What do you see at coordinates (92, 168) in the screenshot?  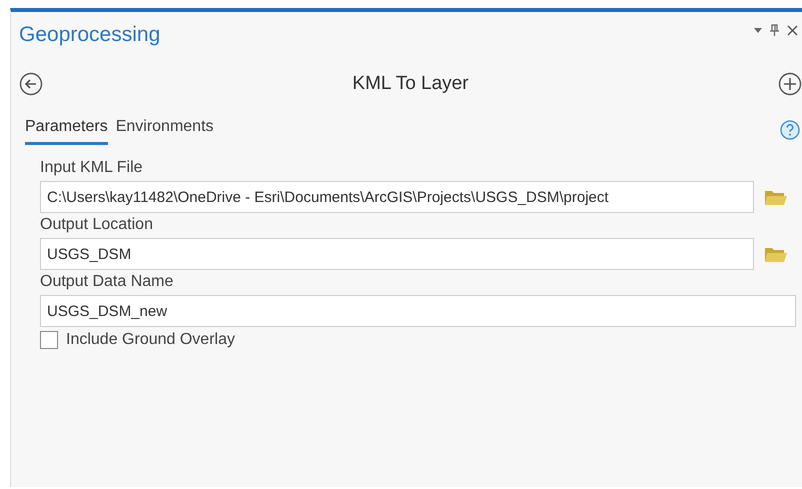 I see `parameter-label: Input KML File` at bounding box center [92, 168].